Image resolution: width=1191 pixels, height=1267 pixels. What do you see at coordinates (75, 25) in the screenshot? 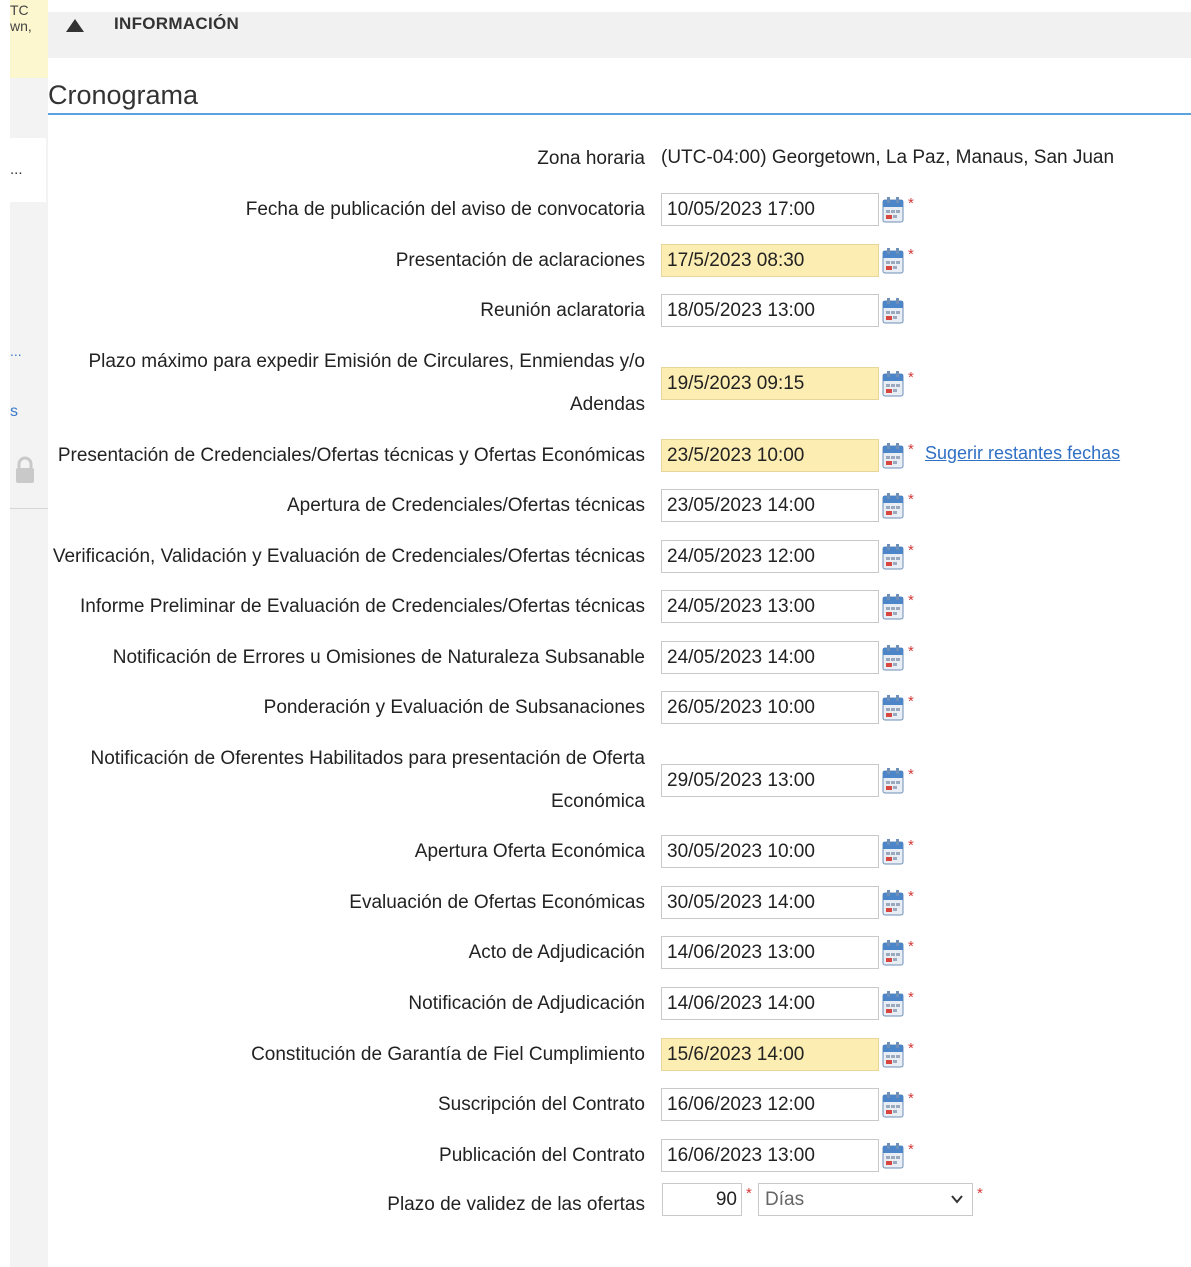
I see `collapse-triangle-icon` at bounding box center [75, 25].